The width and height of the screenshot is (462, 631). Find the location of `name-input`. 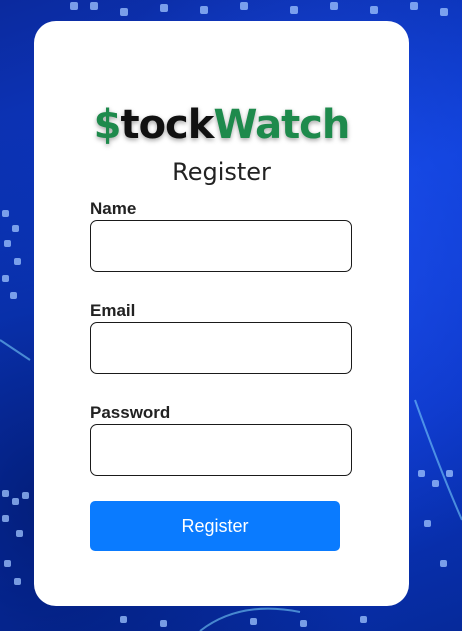

name-input is located at coordinates (221, 246).